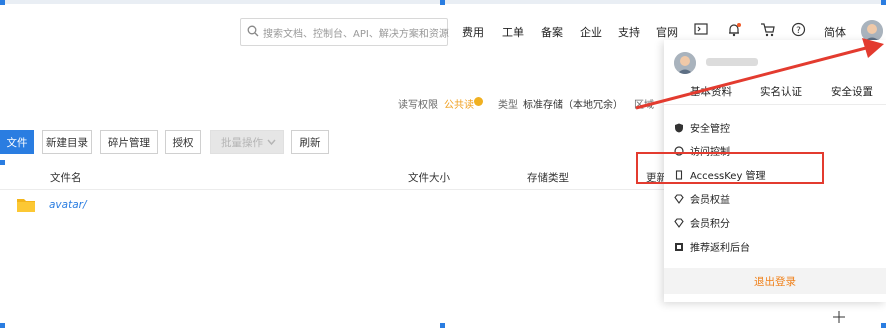  What do you see at coordinates (759, 74) in the screenshot?
I see `annotation-arrow-icon` at bounding box center [759, 74].